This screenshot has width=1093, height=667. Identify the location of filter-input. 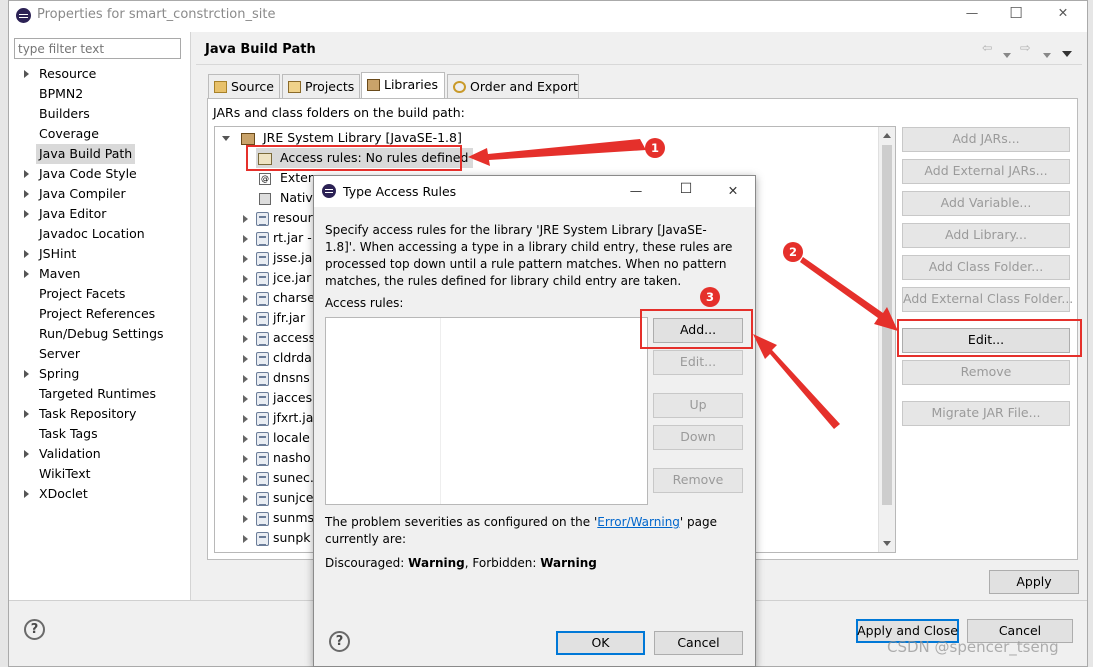
(97, 48).